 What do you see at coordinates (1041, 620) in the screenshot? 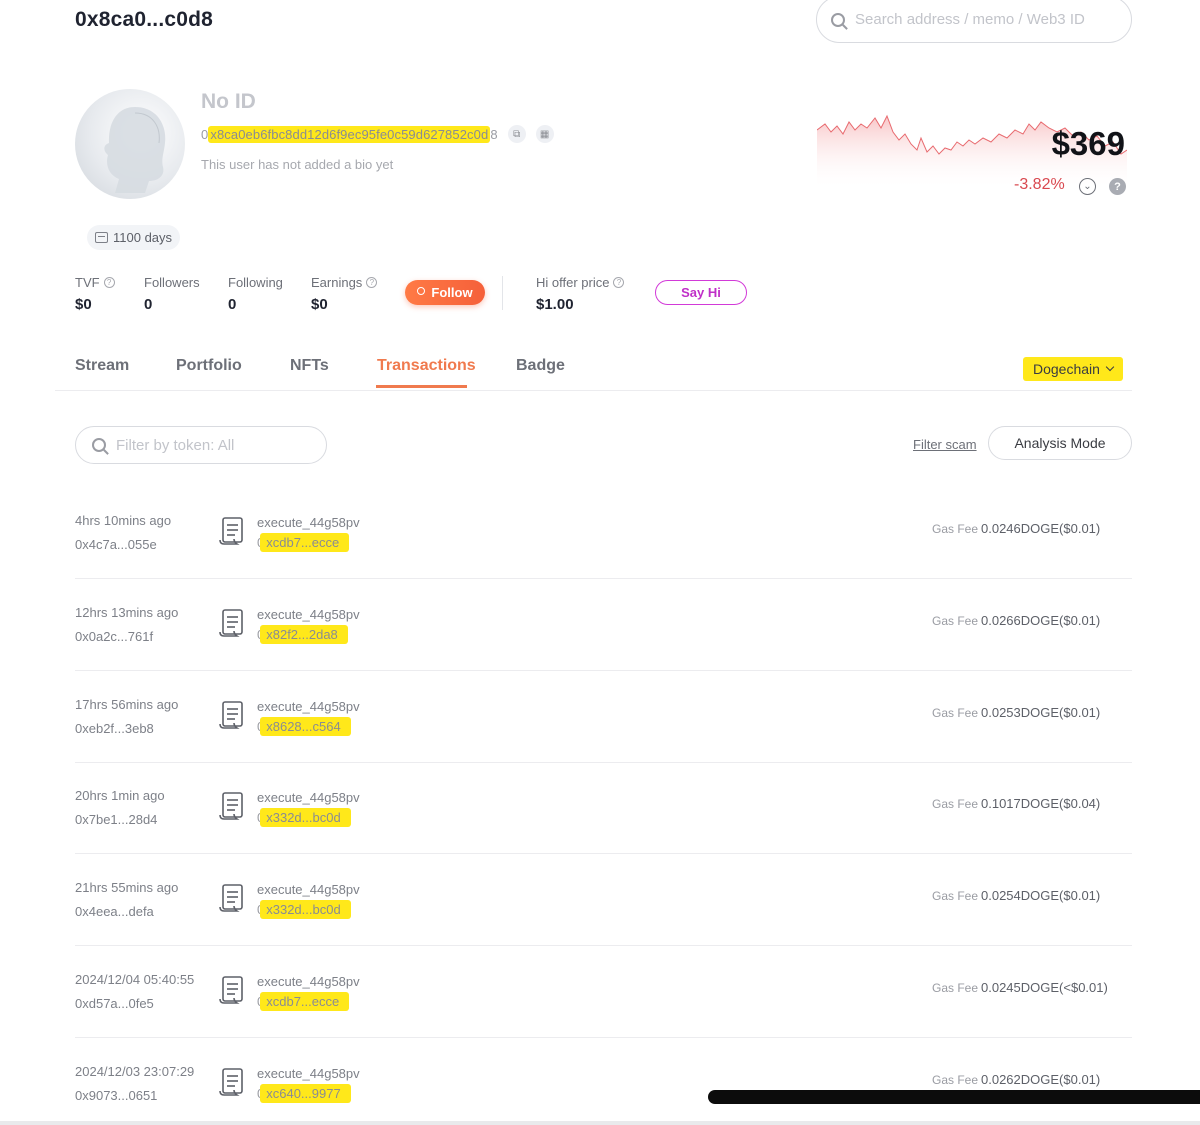
I see `gas-fee-value: 0.0266DOGE($0.01)` at bounding box center [1041, 620].